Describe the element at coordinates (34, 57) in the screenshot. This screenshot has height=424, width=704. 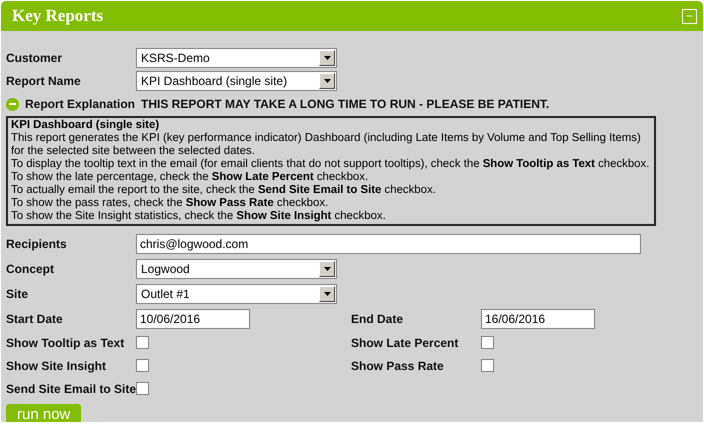
I see `field-label: Customer` at that location.